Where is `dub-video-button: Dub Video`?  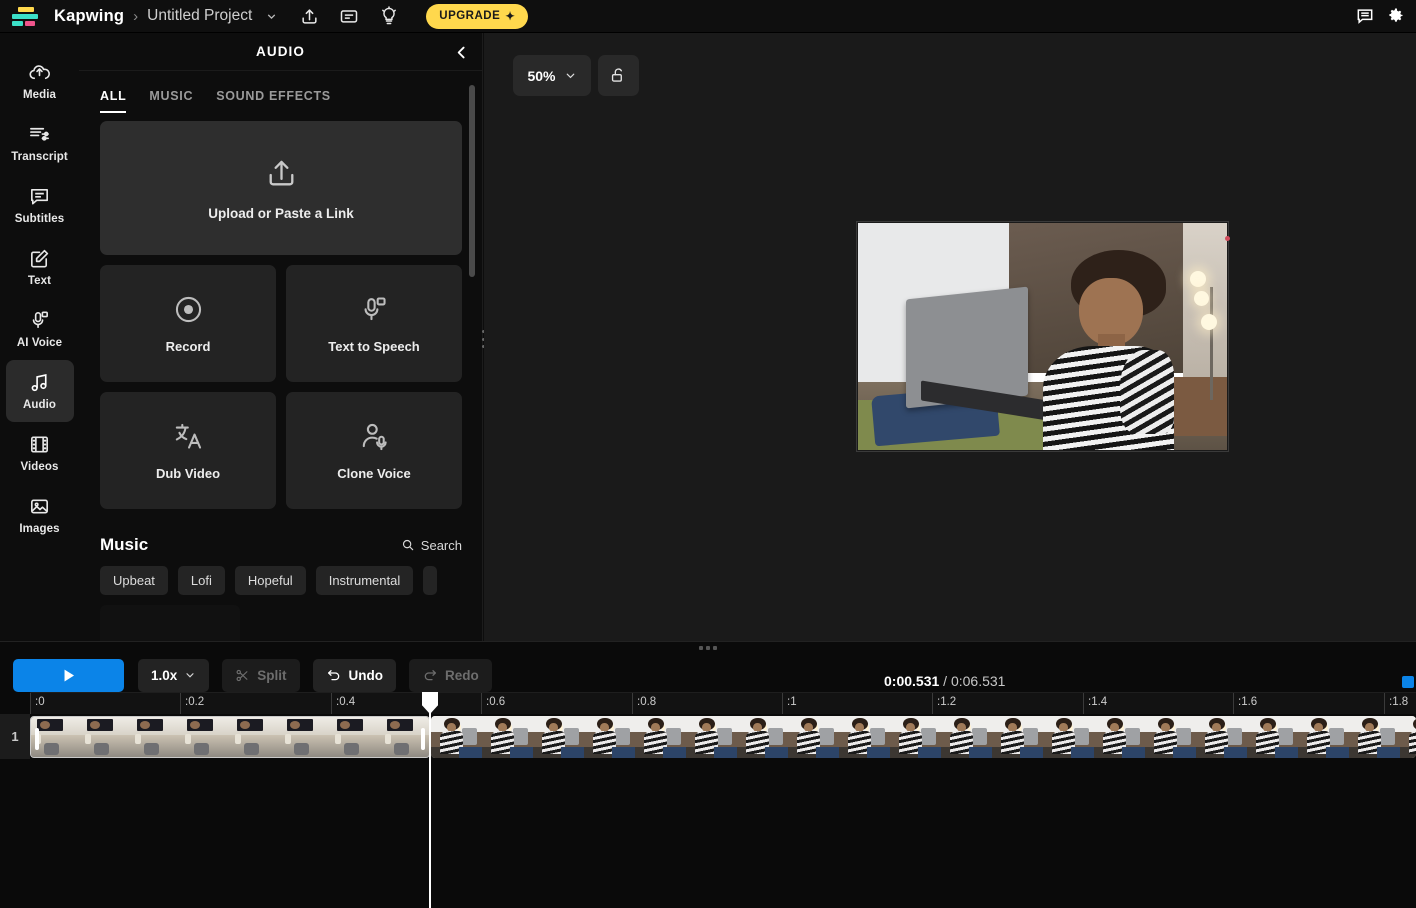
dub-video-button: Dub Video is located at coordinates (188, 450).